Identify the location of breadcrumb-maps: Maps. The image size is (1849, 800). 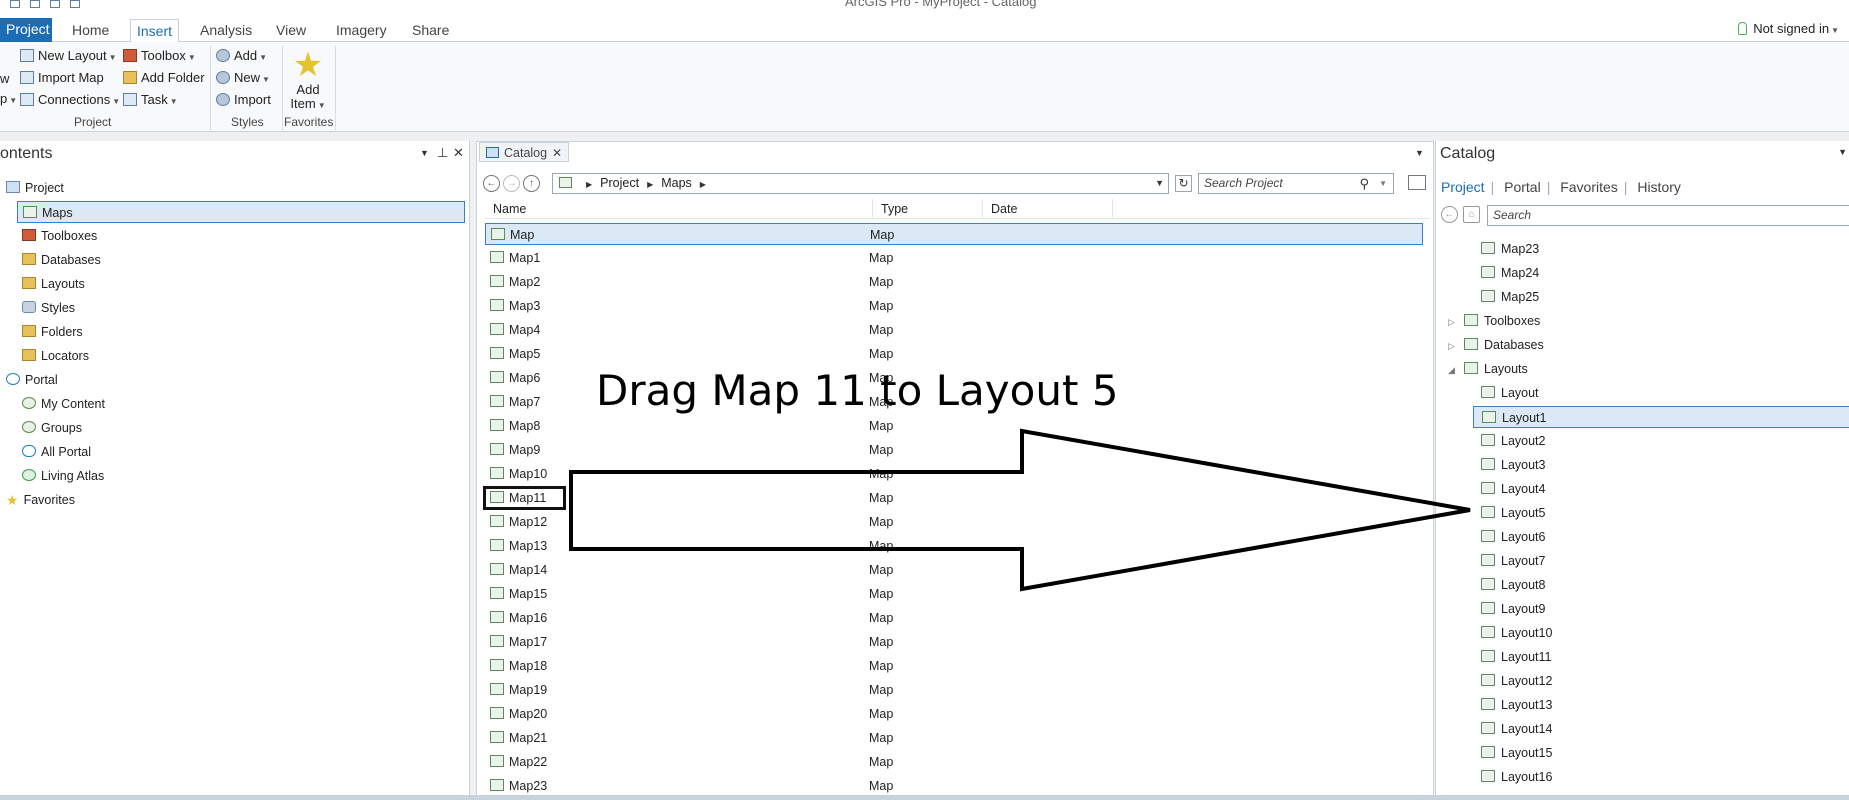
(676, 183).